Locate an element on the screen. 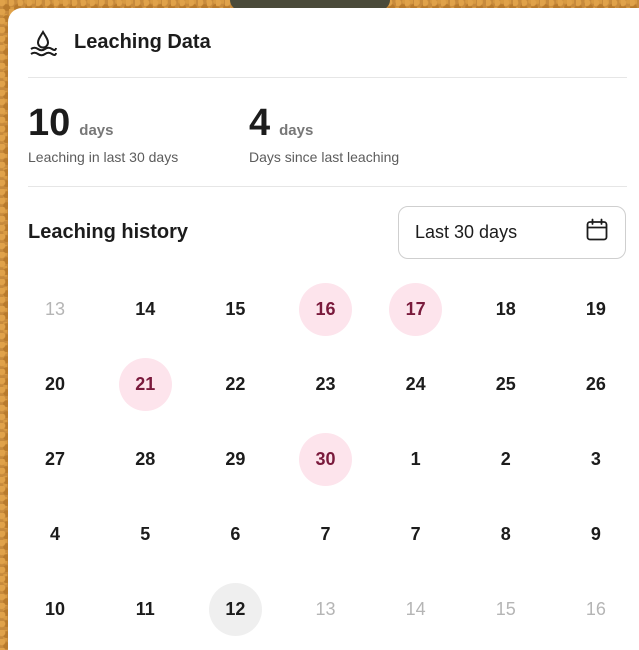 The image size is (639, 650). calendar-day: 10 is located at coordinates (55, 609).